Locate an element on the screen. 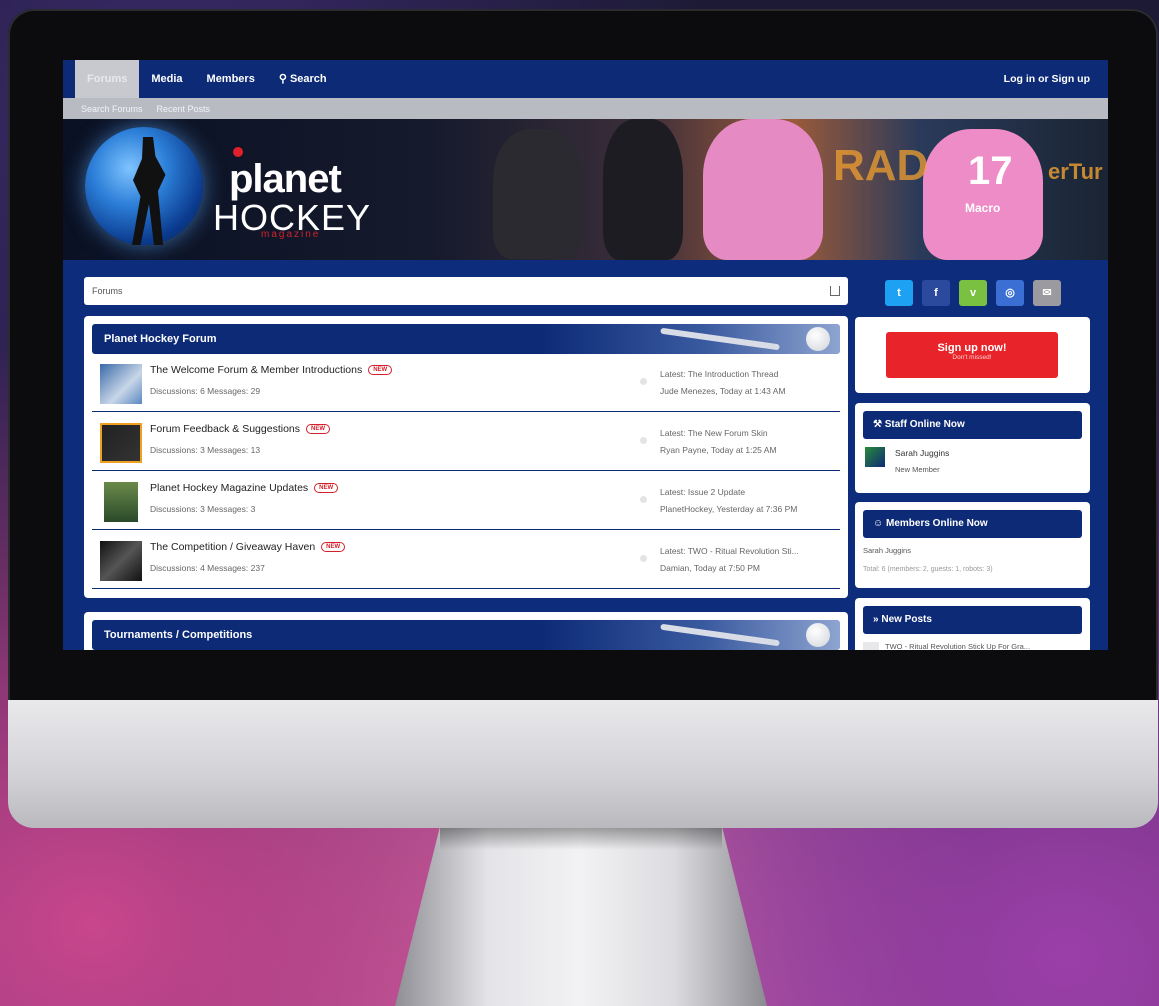 This screenshot has width=1159, height=1006. twitter-icon: t is located at coordinates (899, 293).